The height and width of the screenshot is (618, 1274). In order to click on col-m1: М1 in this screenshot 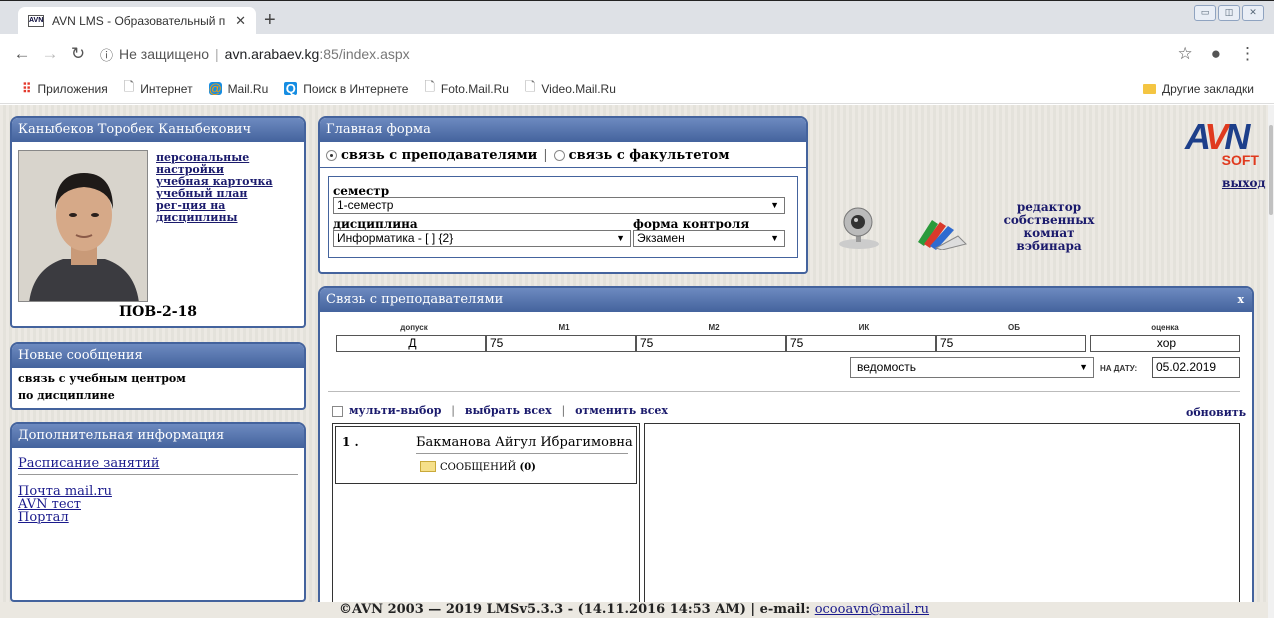, I will do `click(564, 327)`.